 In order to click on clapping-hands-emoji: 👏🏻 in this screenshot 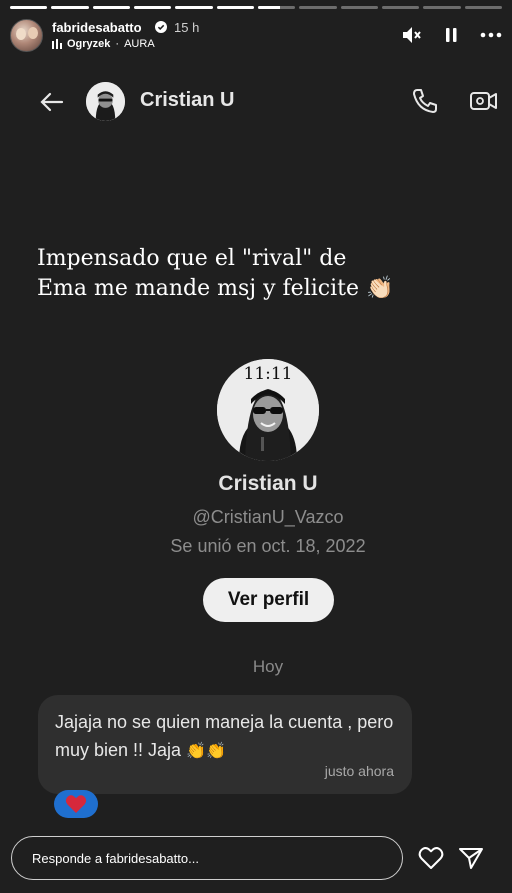, I will do `click(380, 288)`.